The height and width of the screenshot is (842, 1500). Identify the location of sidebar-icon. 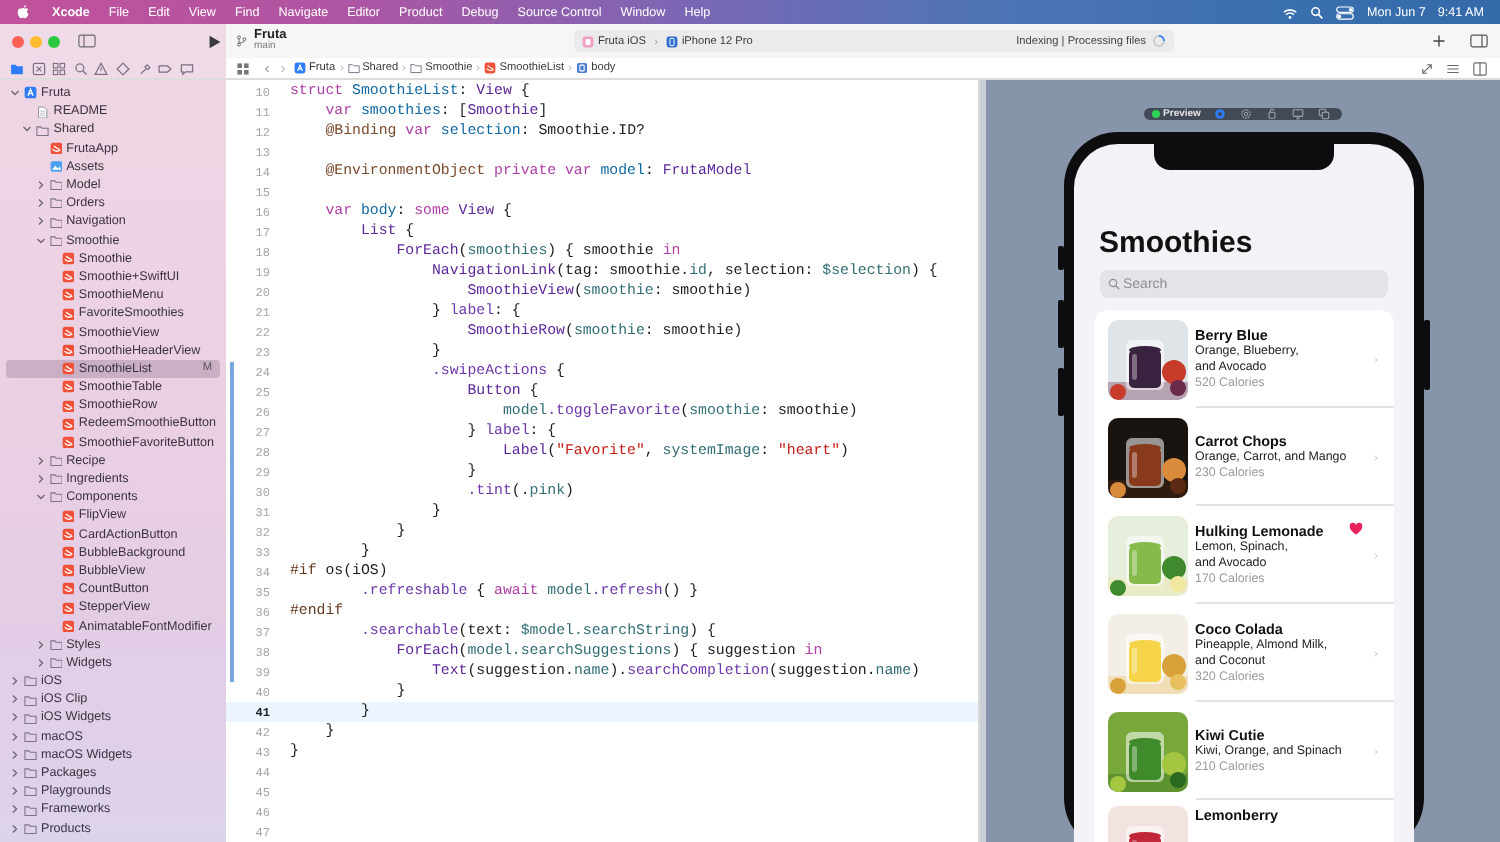
(87, 41).